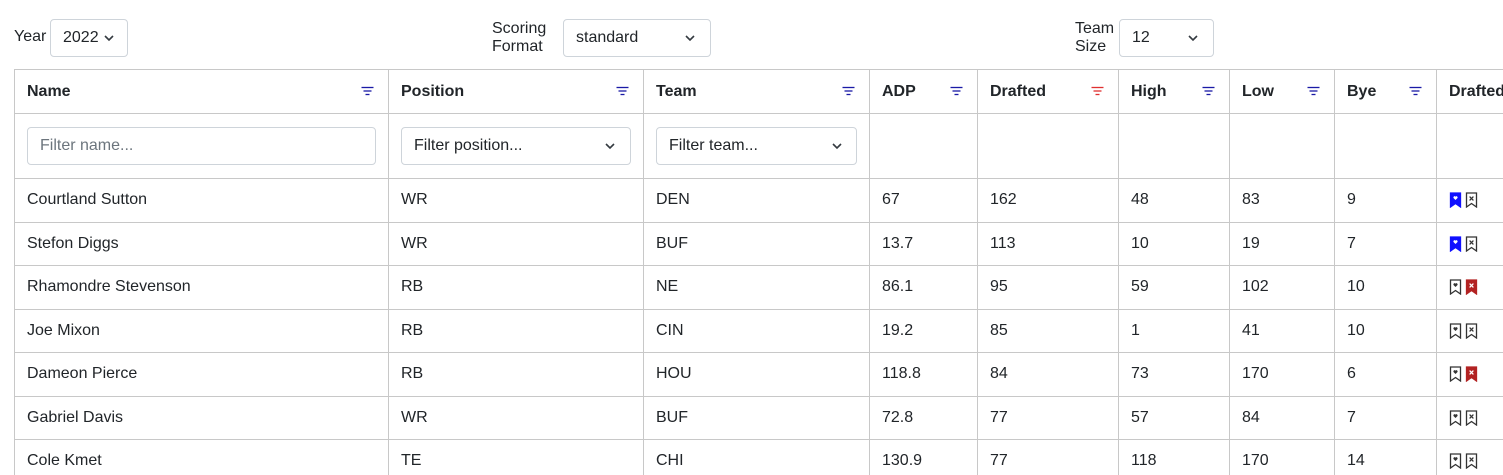 This screenshot has height=475, width=1503. Describe the element at coordinates (1469, 91) in the screenshot. I see `column-header-drafted-mark: Drafted` at that location.